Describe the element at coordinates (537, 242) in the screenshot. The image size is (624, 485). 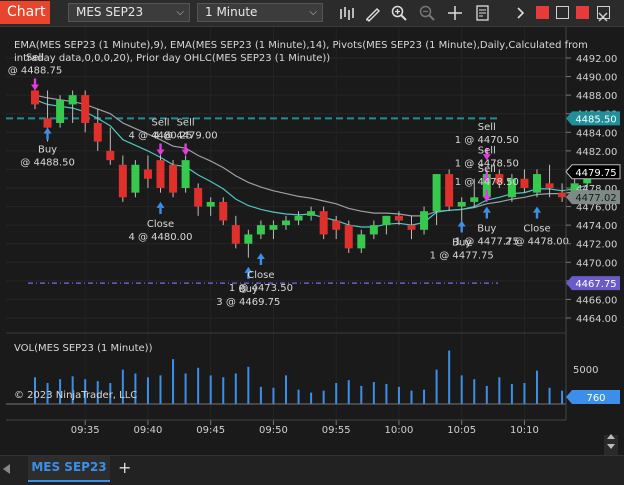
I see `buy-label: 2 @ 4478.00` at that location.